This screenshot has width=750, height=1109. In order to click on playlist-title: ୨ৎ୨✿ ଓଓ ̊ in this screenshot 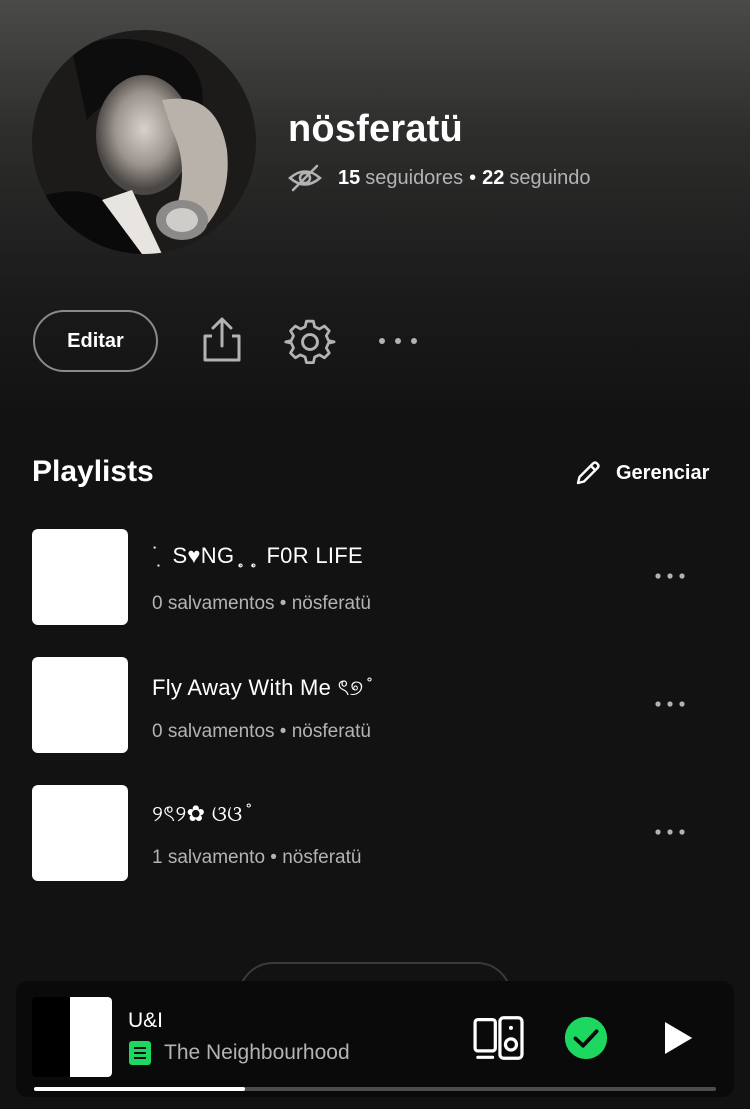, I will do `click(201, 813)`.